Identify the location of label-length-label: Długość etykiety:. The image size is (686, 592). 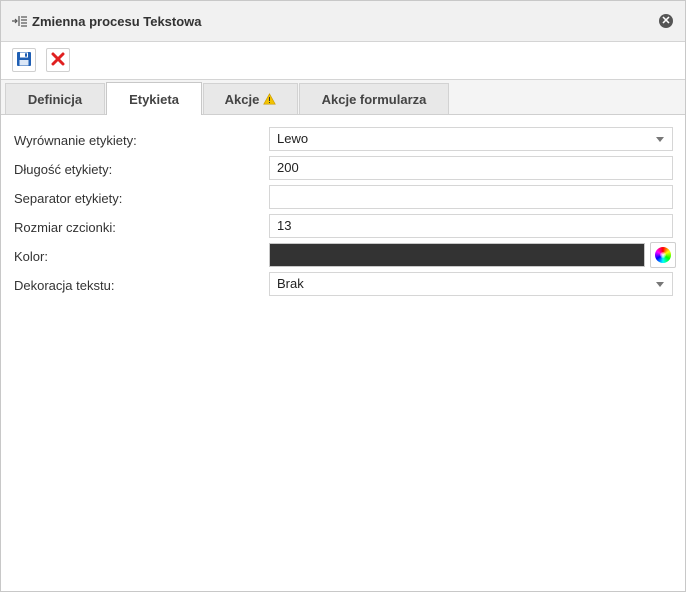
(63, 169).